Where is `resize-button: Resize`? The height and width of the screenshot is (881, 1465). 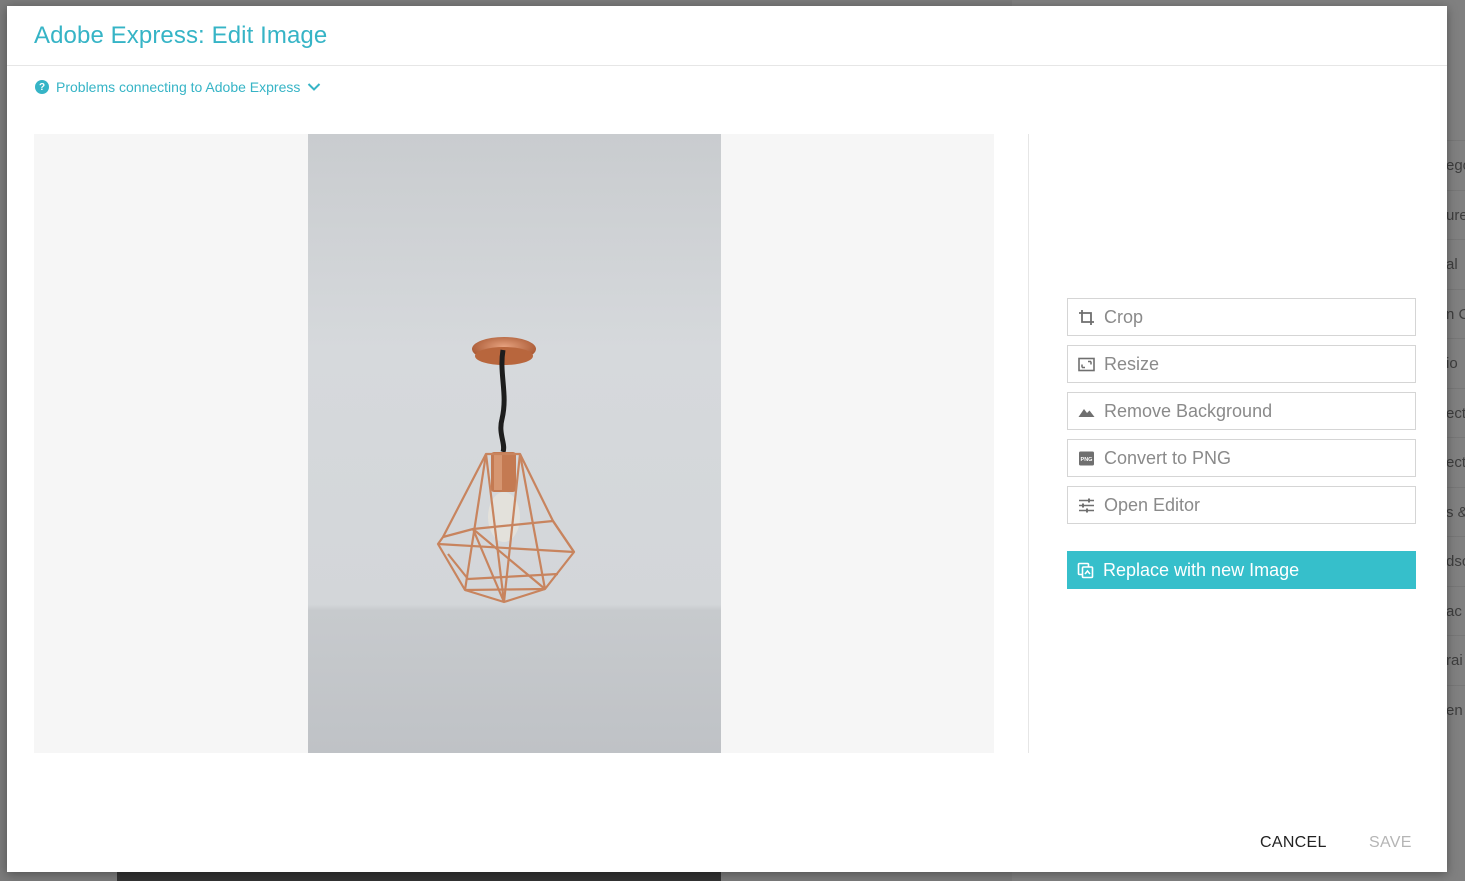 resize-button: Resize is located at coordinates (1241, 364).